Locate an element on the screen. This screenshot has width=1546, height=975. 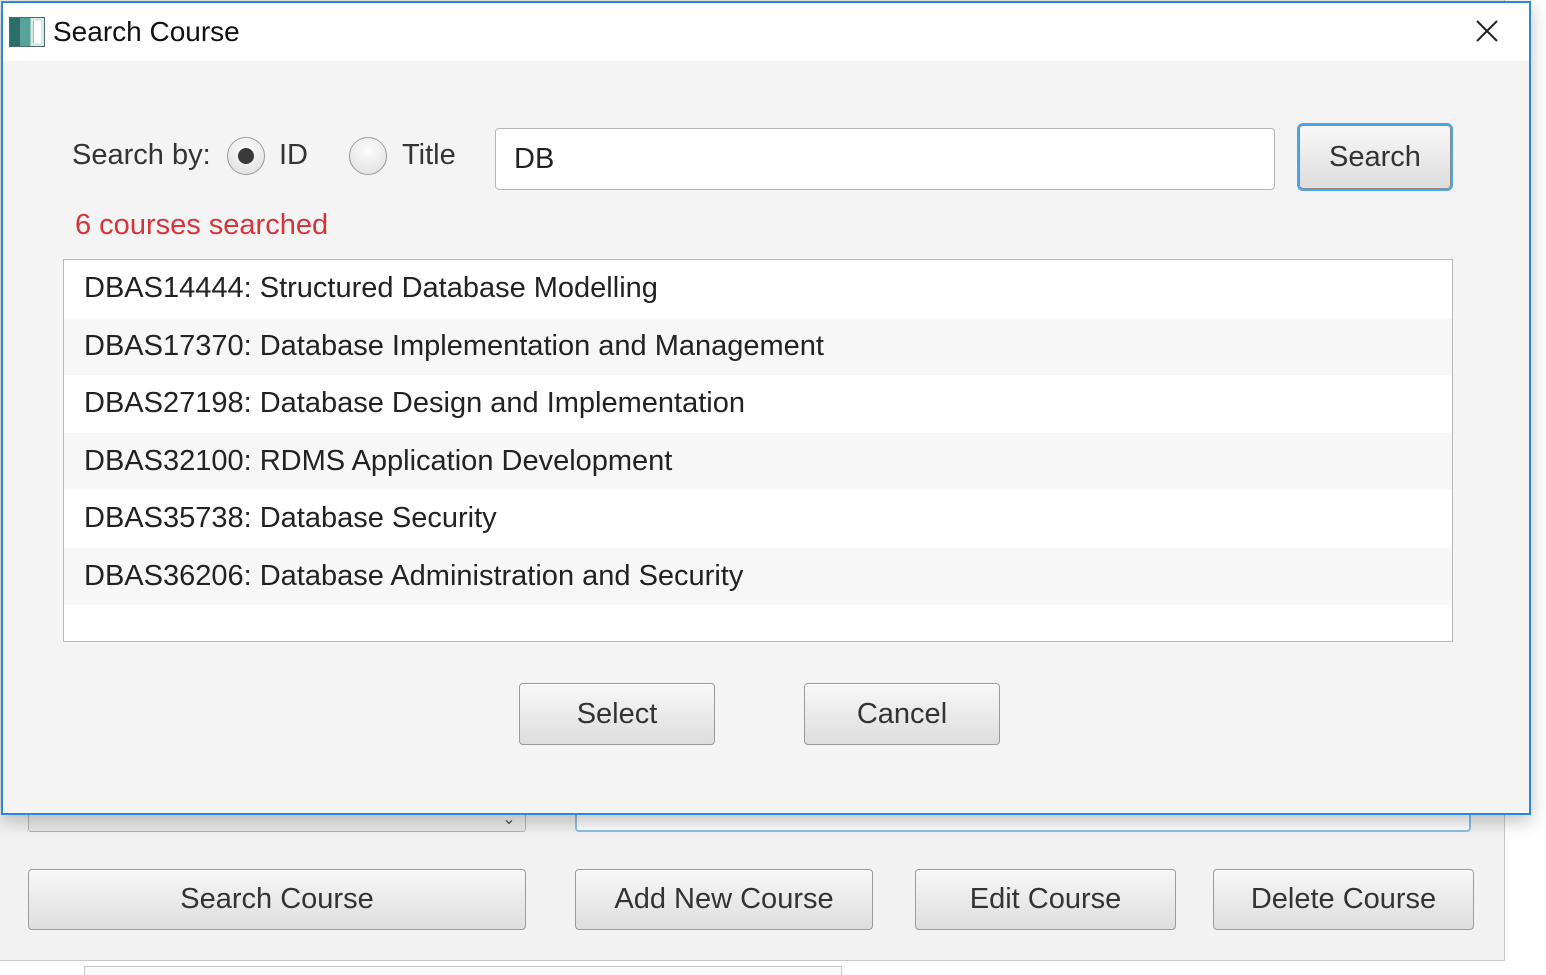
radio-id-label: ID is located at coordinates (293, 155).